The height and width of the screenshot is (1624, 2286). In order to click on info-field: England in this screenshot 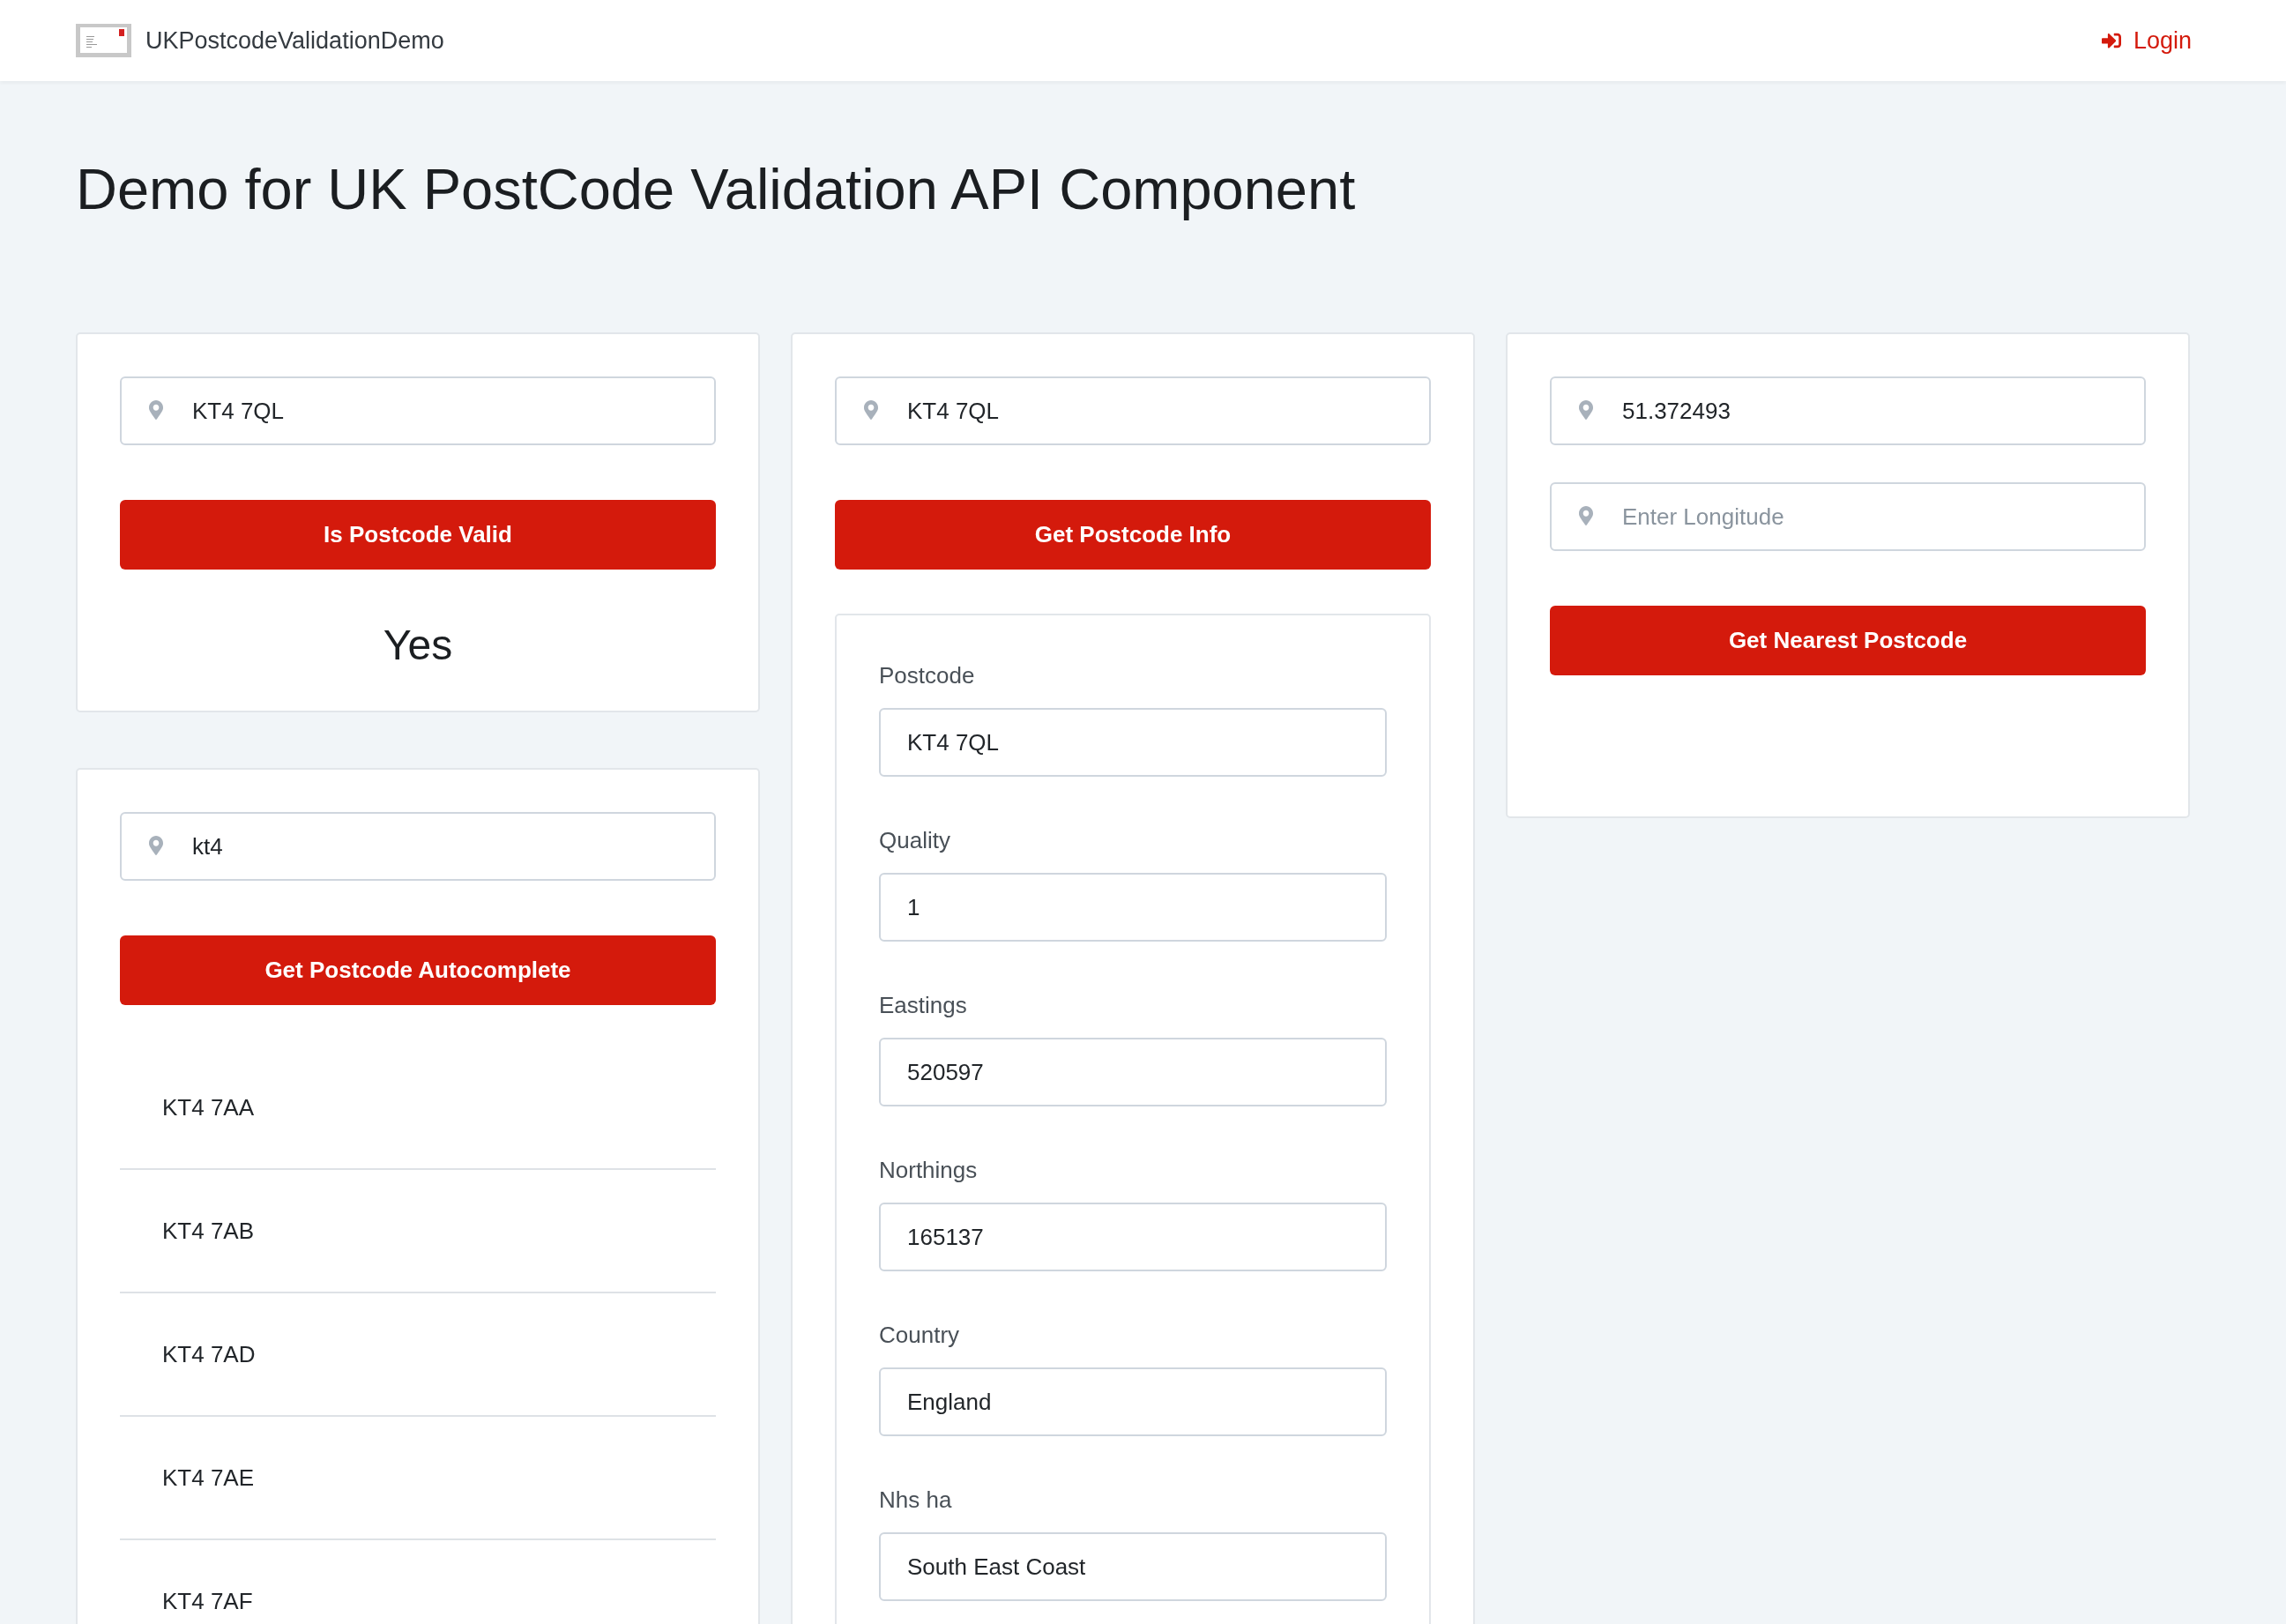, I will do `click(1133, 1401)`.